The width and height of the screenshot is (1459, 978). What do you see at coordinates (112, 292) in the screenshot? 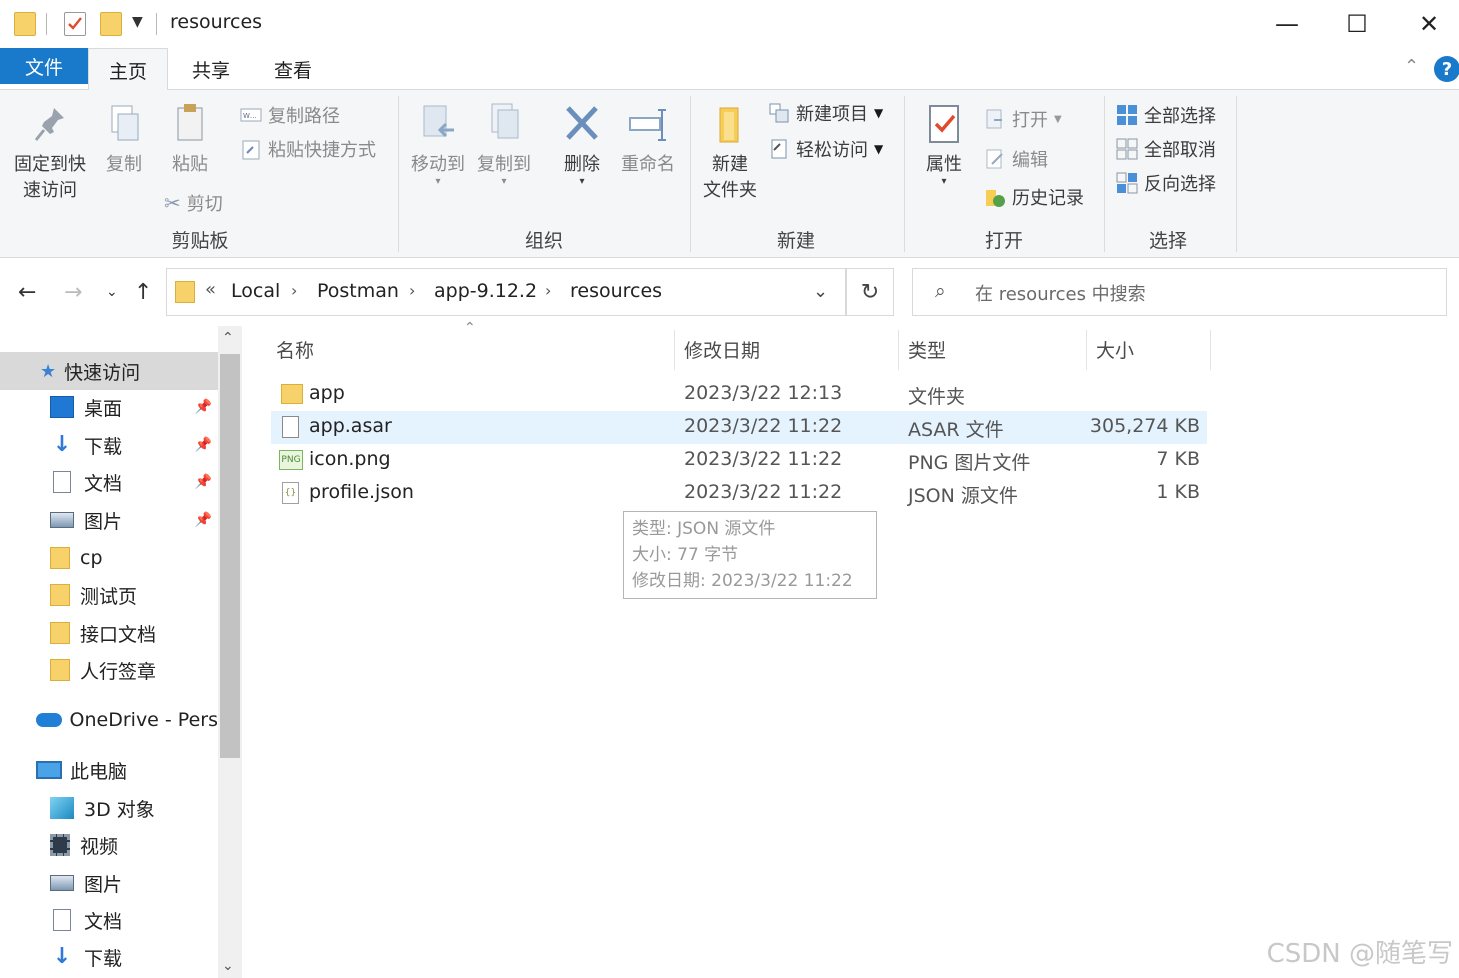
I see `recent-locations-chevron-icon: ⌄` at bounding box center [112, 292].